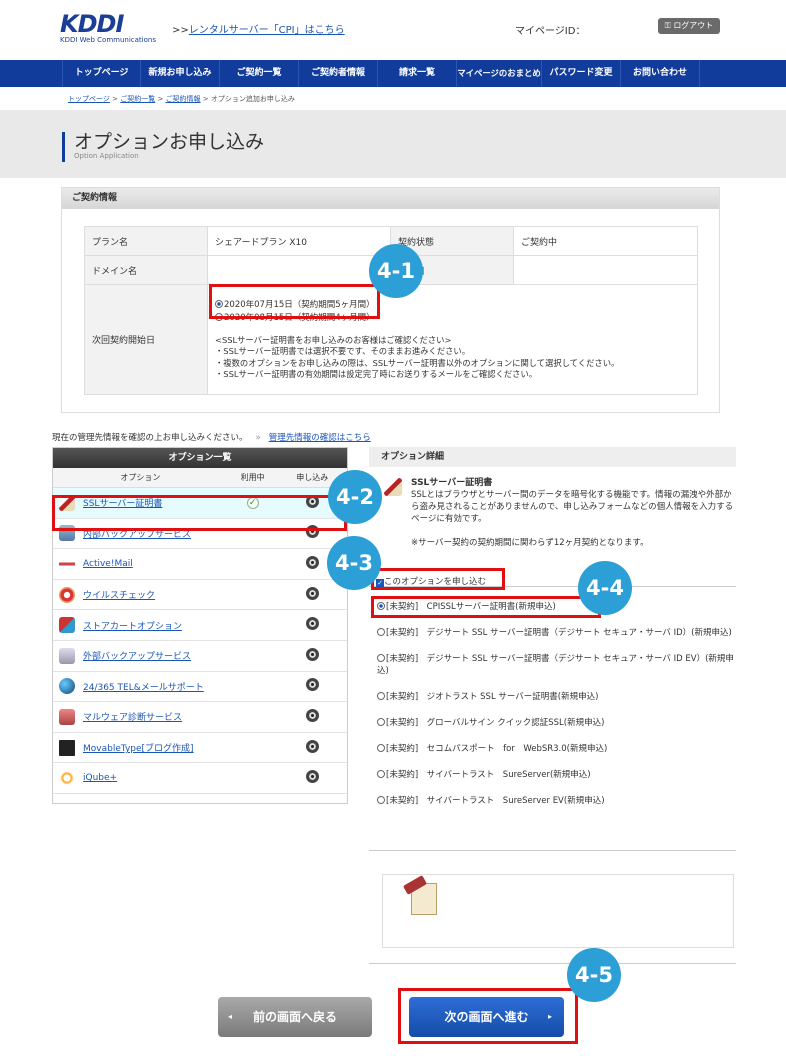  I want to click on logout-label: ログアウト, so click(693, 25).